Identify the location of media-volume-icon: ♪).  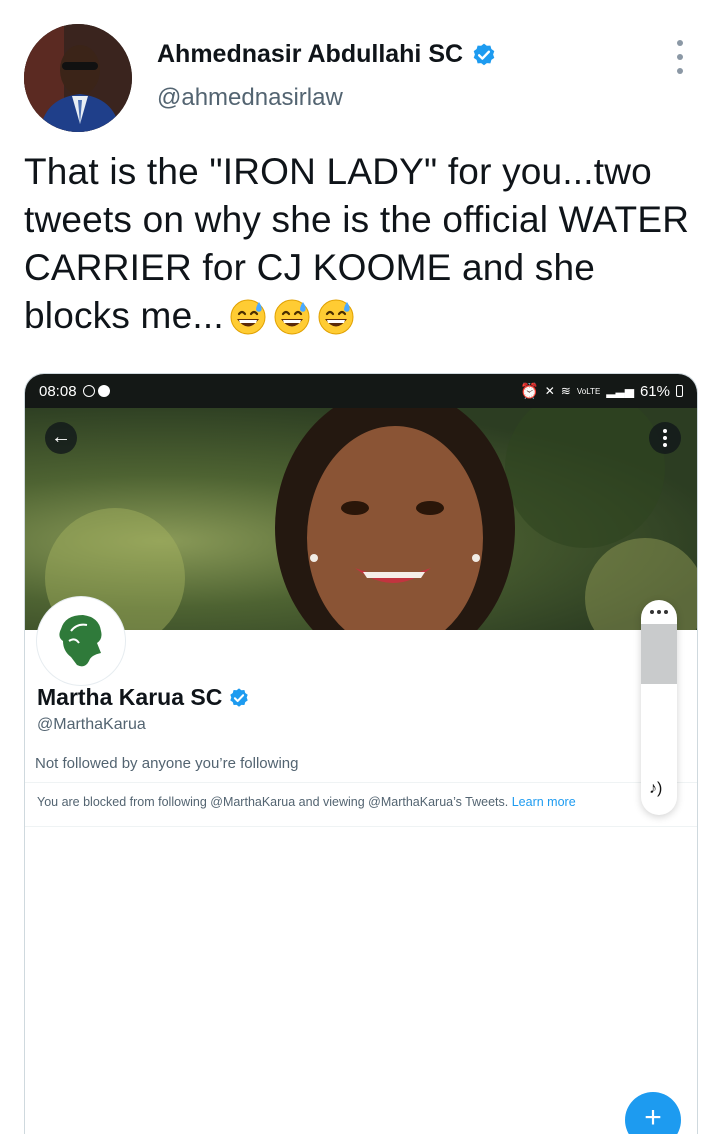
(656, 788).